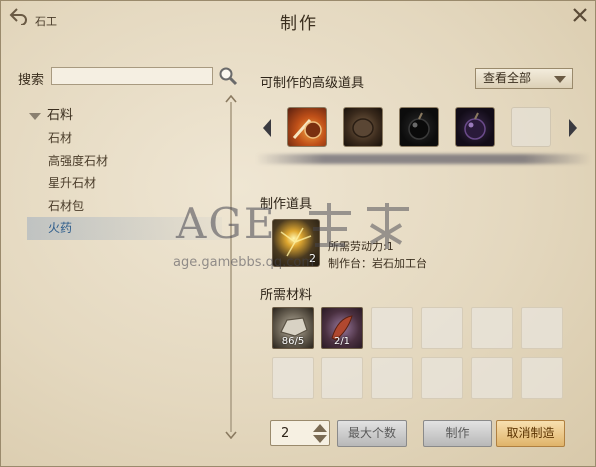 Image resolution: width=596 pixels, height=467 pixels. Describe the element at coordinates (423, 159) in the screenshot. I see `section-divider` at that location.